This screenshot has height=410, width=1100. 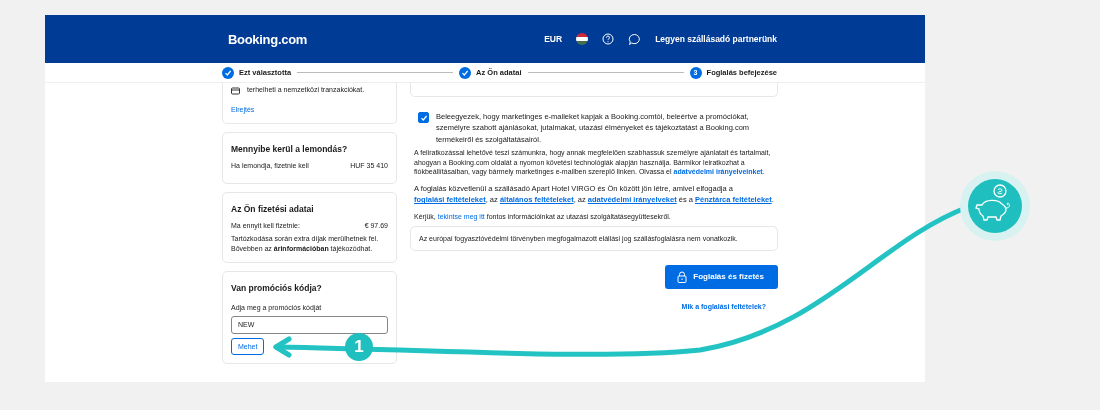 What do you see at coordinates (635, 39) in the screenshot?
I see `chat-icon` at bounding box center [635, 39].